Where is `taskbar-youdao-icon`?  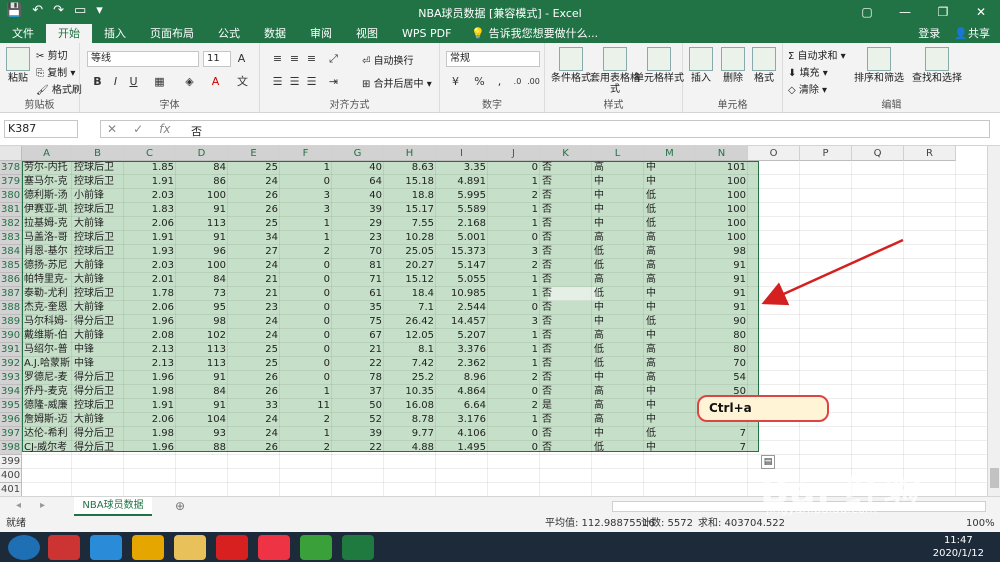 taskbar-youdao-icon is located at coordinates (232, 547).